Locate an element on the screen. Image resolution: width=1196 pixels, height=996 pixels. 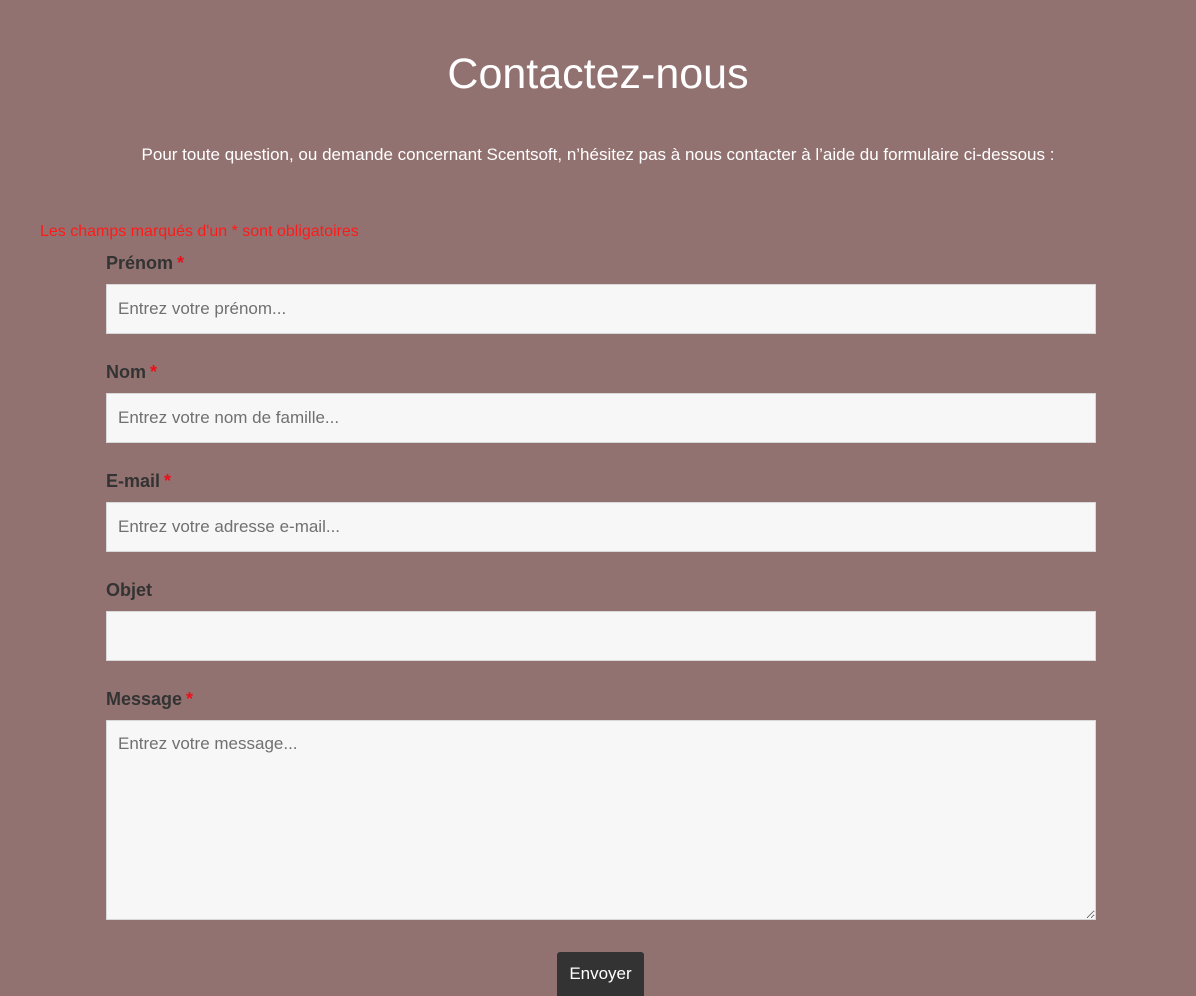
subject-label-text: Objet is located at coordinates (129, 590).